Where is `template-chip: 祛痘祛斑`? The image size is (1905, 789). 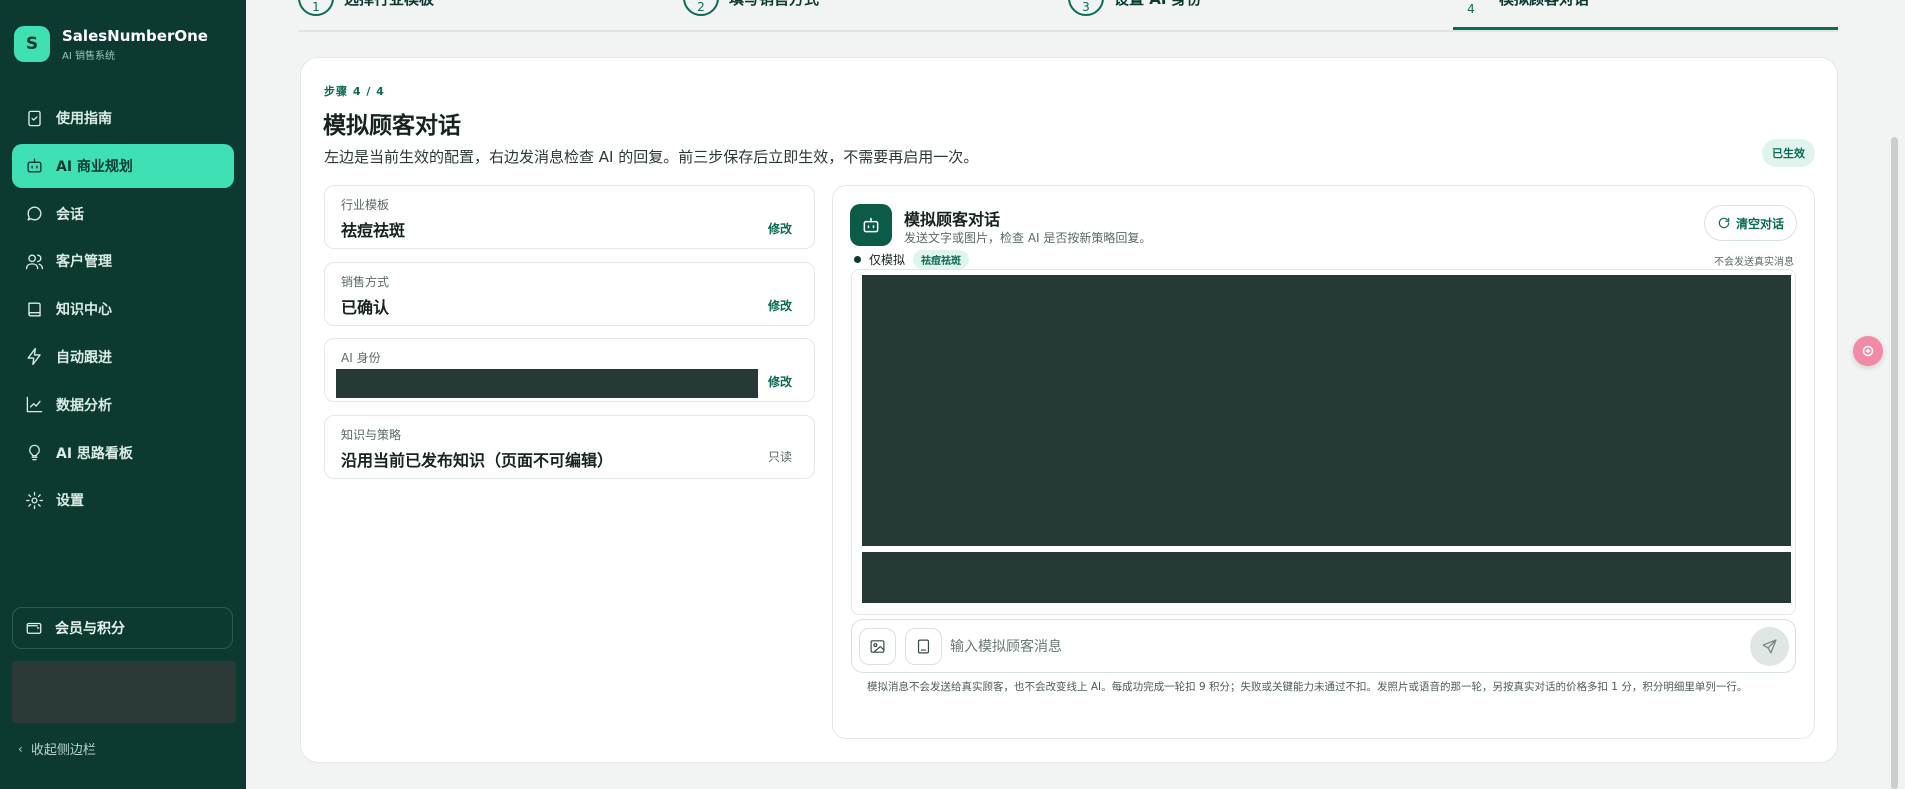
template-chip: 祛痘祛斑 is located at coordinates (941, 259).